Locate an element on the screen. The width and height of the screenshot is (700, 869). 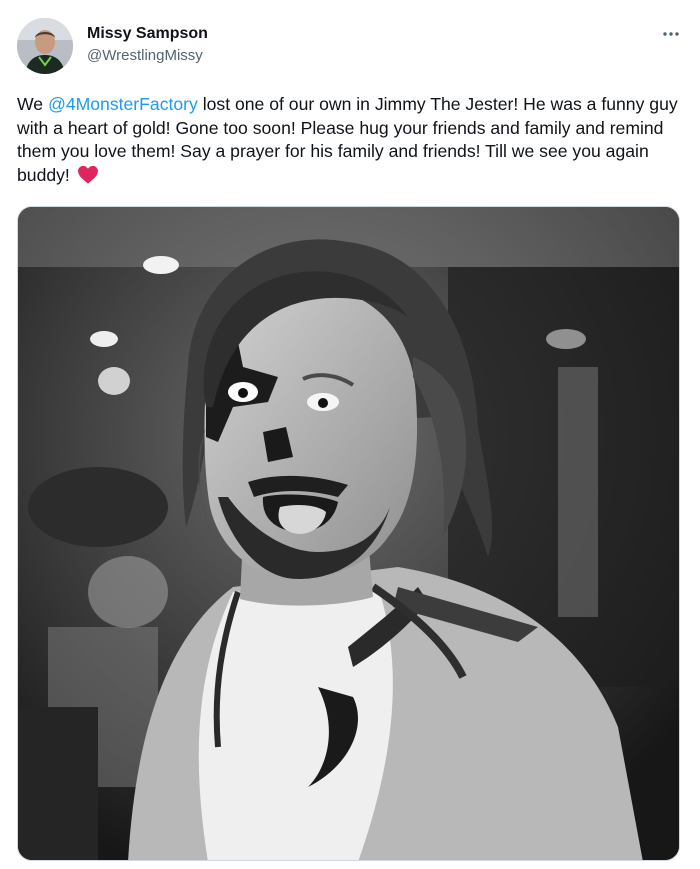
author-info: Missy Sampson @WrestlingMissy is located at coordinates (147, 45).